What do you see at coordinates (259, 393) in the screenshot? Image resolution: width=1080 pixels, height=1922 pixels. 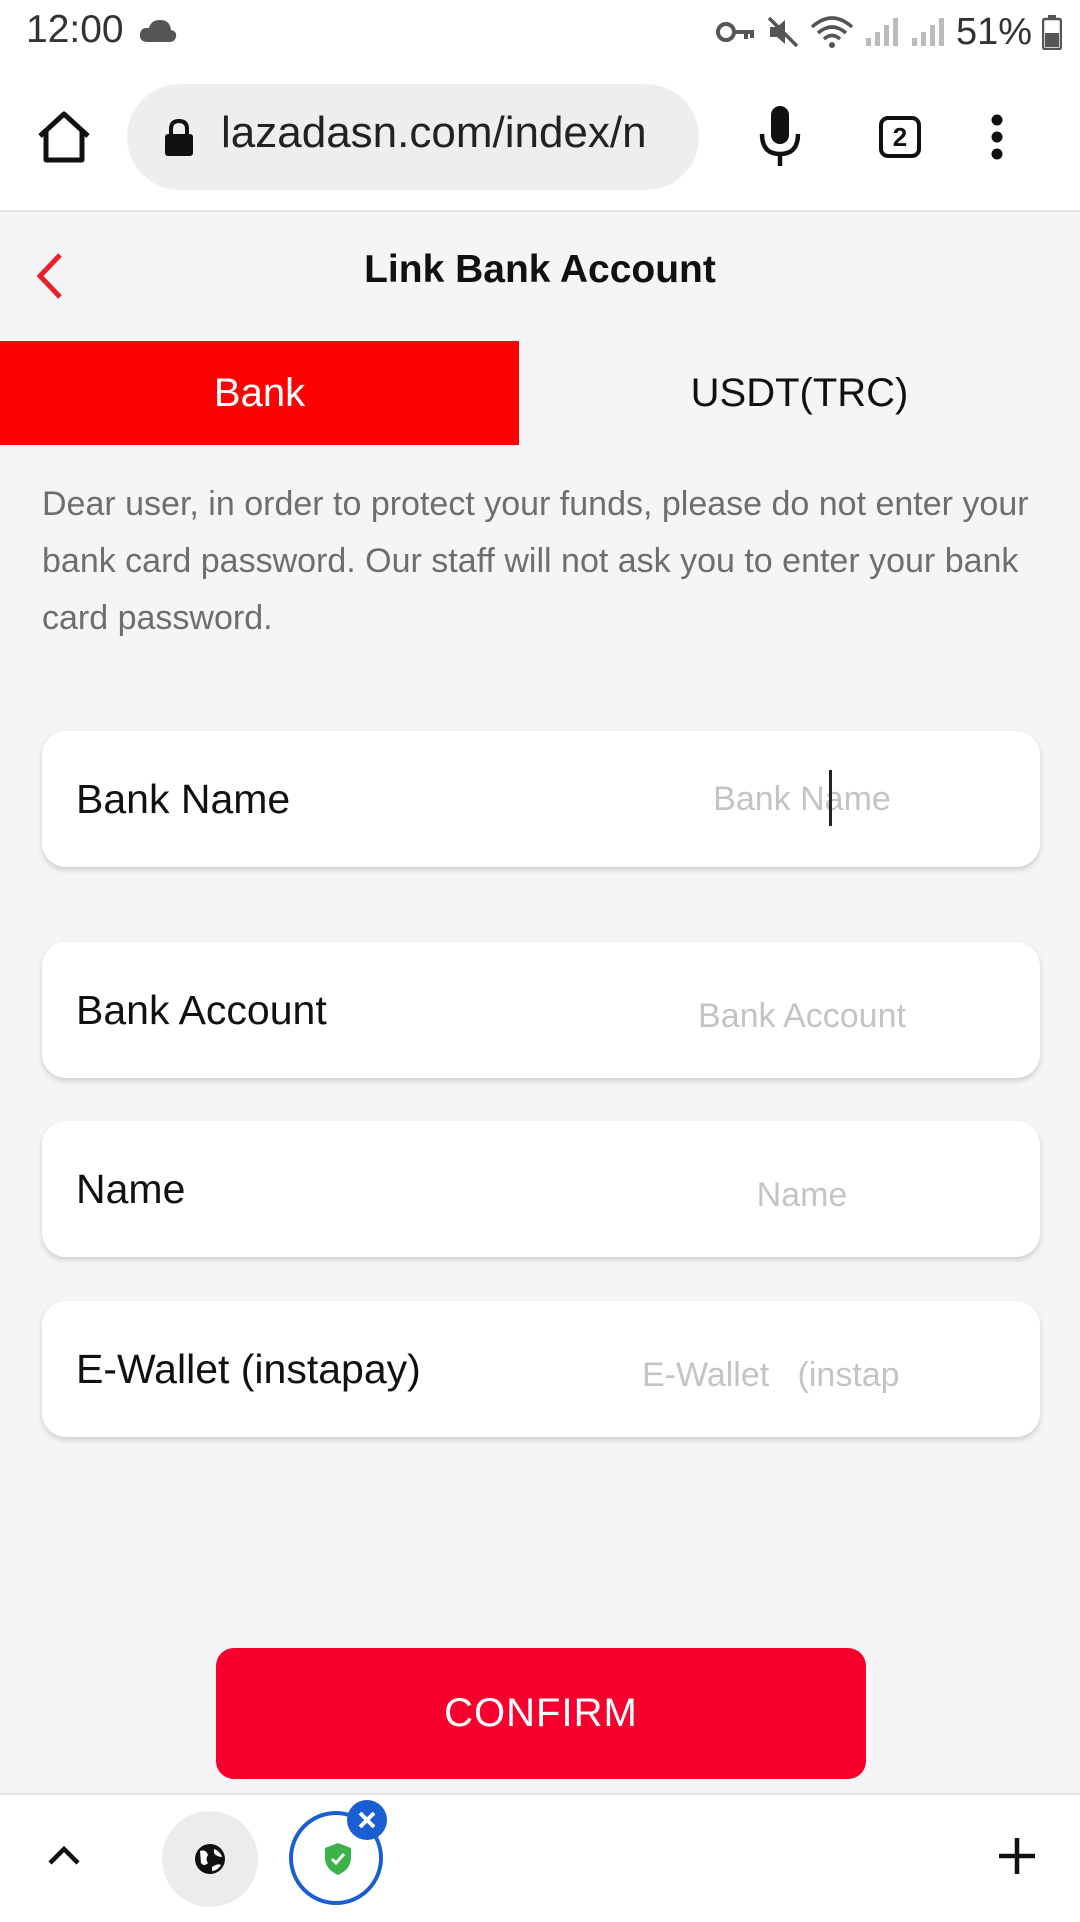 I see `tab-bank: Bank` at bounding box center [259, 393].